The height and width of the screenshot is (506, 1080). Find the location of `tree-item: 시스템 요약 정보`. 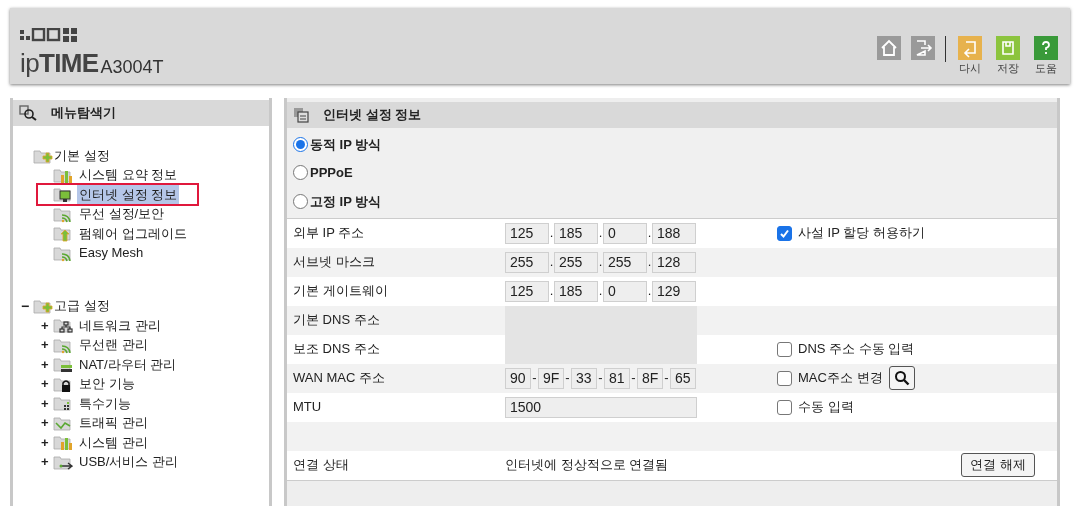

tree-item: 시스템 요약 정보 is located at coordinates (128, 175).